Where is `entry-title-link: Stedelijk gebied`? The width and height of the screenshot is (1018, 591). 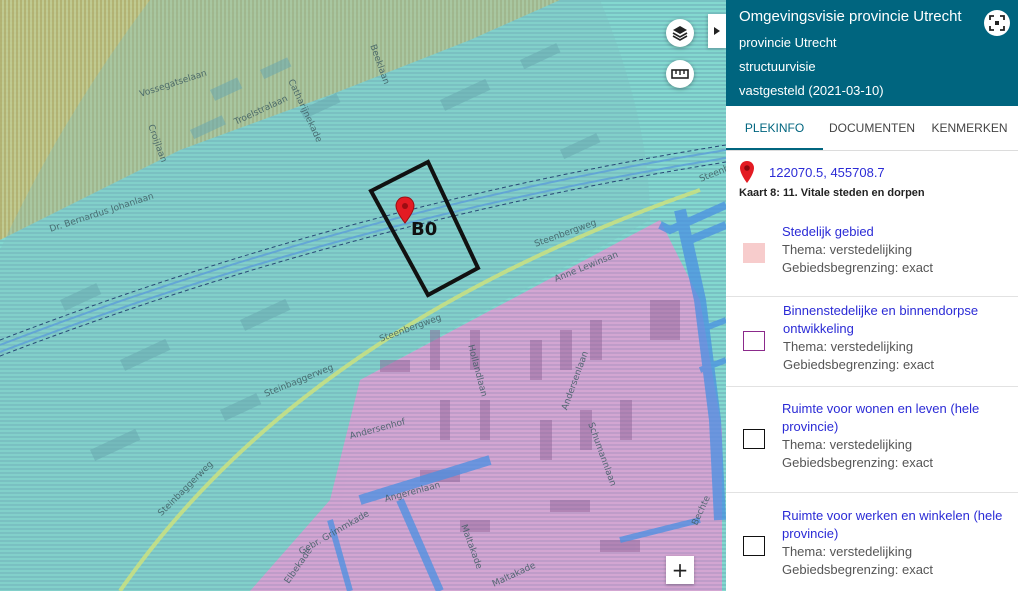 entry-title-link: Stedelijk gebied is located at coordinates (897, 232).